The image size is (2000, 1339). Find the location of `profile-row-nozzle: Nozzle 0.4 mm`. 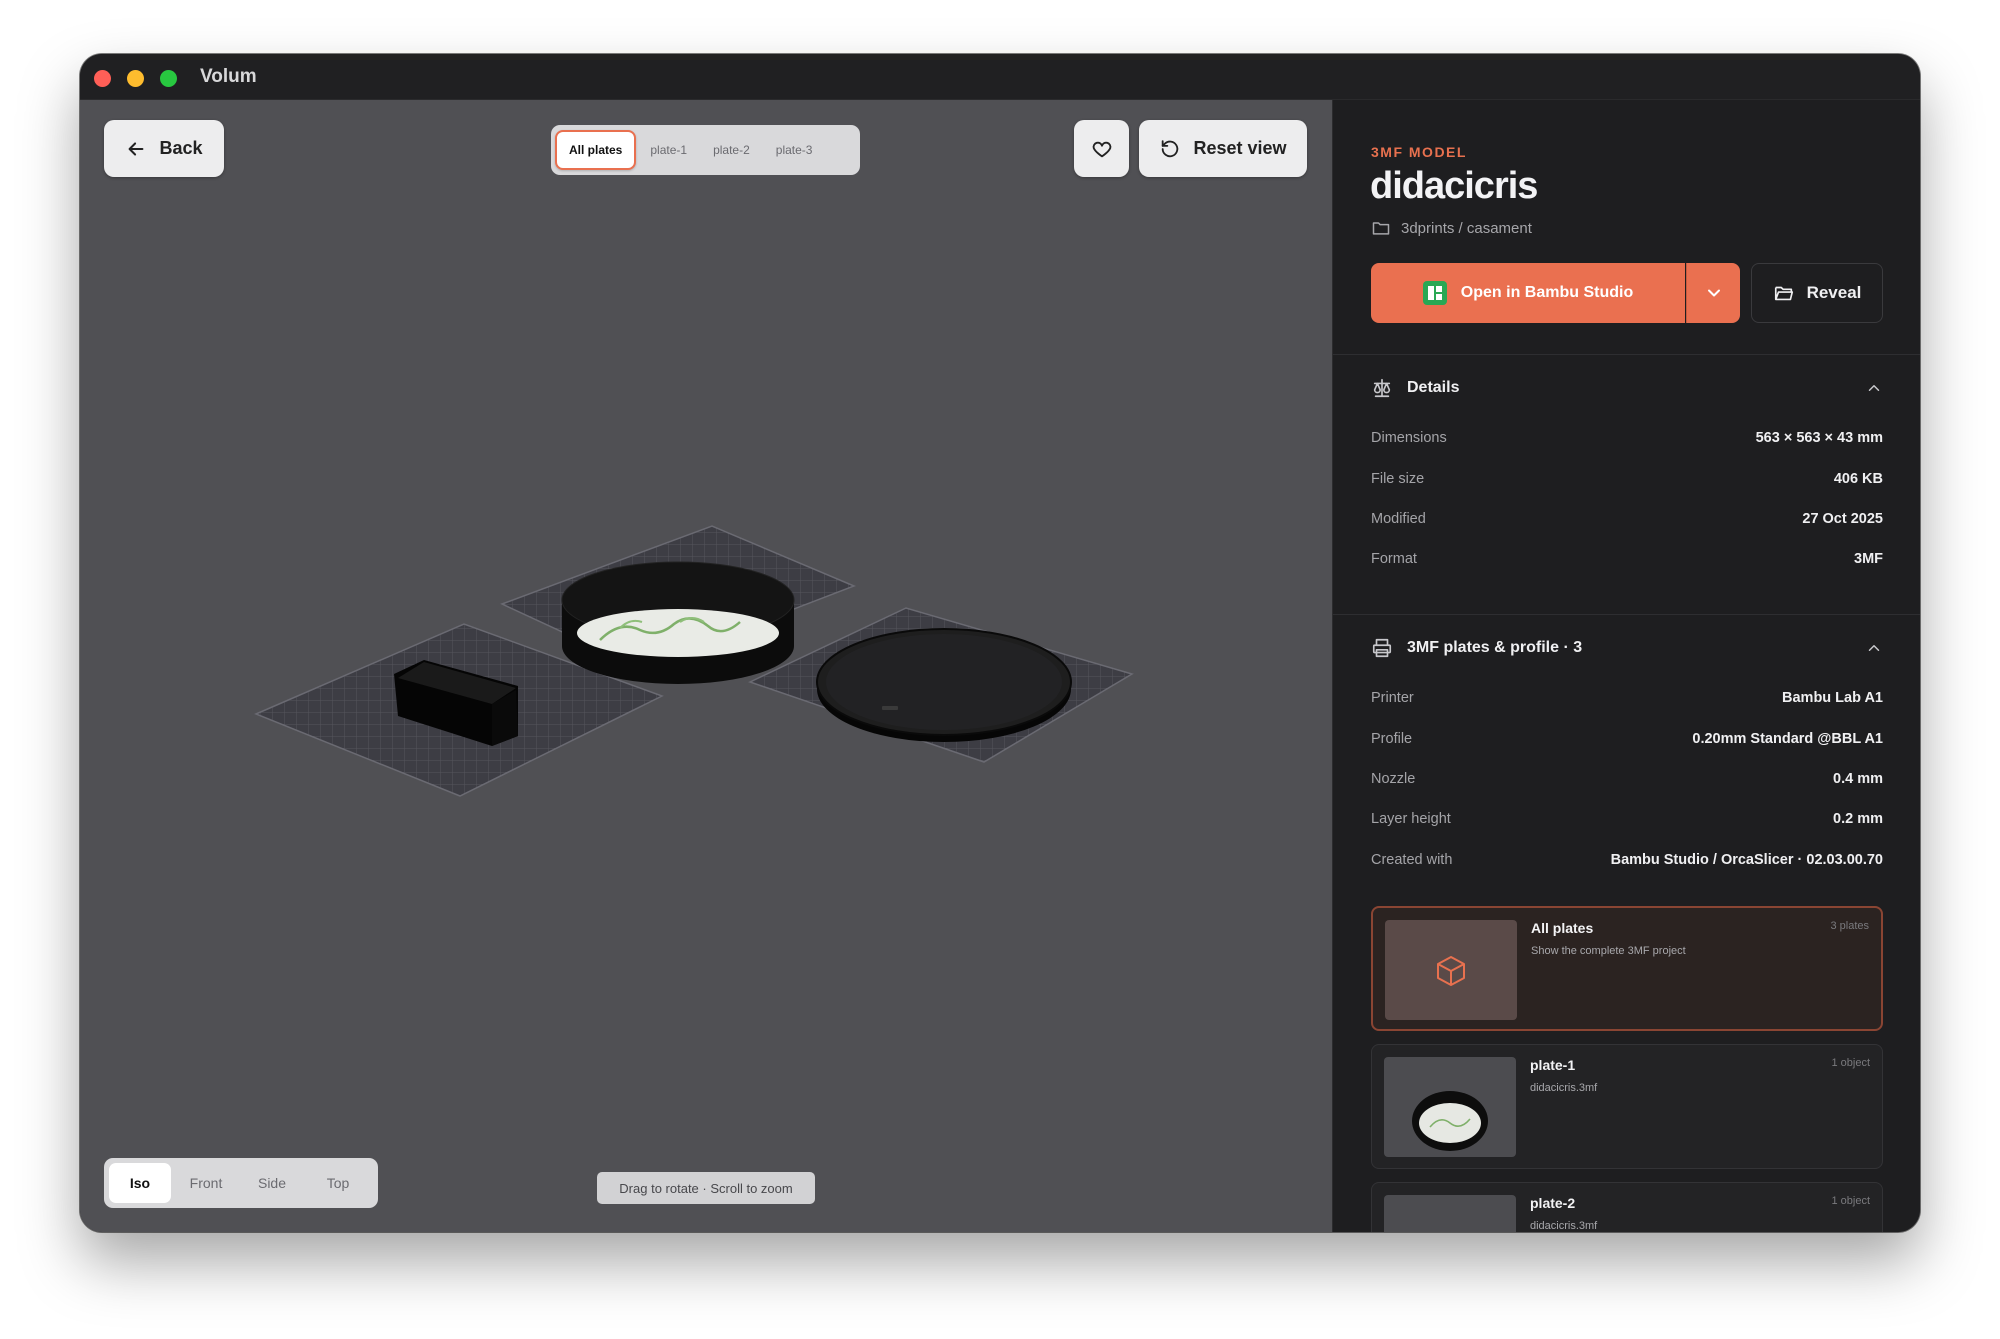

profile-row-nozzle: Nozzle 0.4 mm is located at coordinates (1627, 779).